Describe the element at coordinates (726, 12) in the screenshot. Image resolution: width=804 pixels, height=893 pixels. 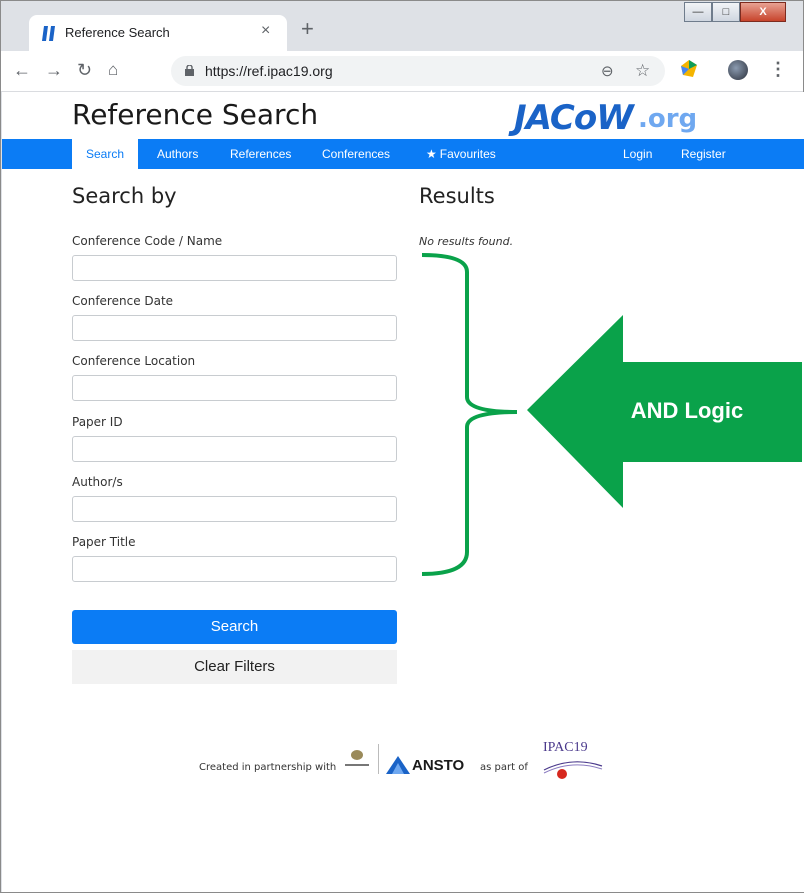
I see `maximize-button: □` at that location.